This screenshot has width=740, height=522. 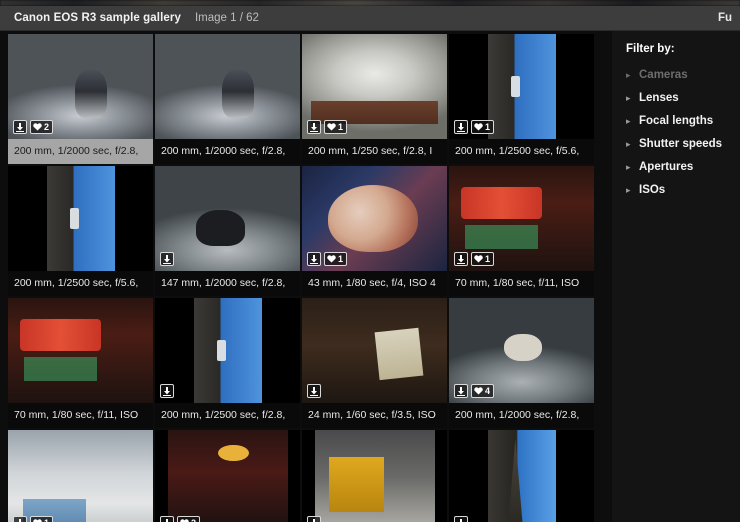 I want to click on thumbnail-cell: 147 mm, 1/2000 sec, f/2.8,, so click(x=227, y=231).